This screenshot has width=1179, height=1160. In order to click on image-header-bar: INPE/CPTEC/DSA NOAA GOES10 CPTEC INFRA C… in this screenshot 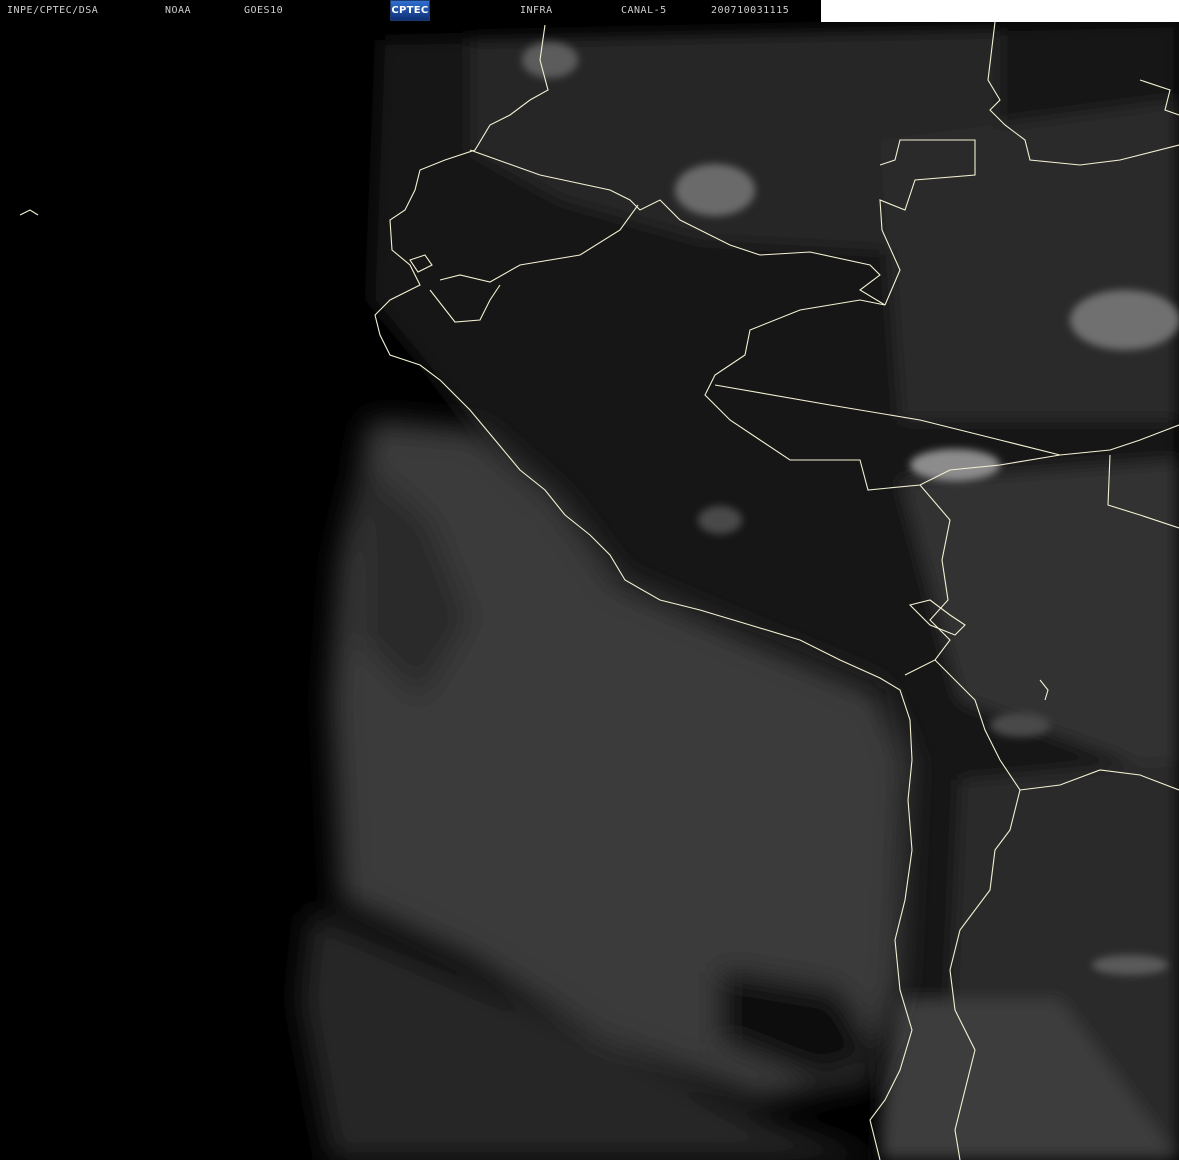, I will do `click(589, 11)`.